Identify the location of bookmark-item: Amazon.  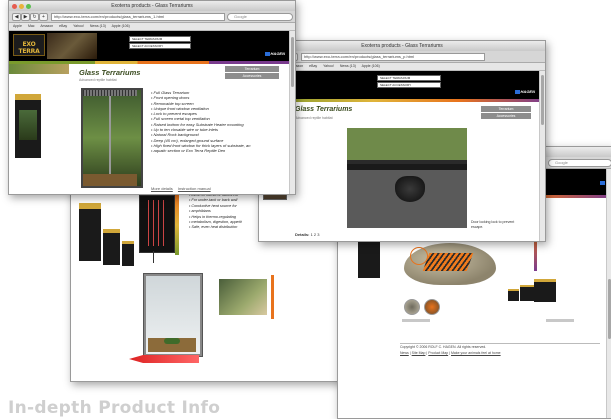
(46, 26).